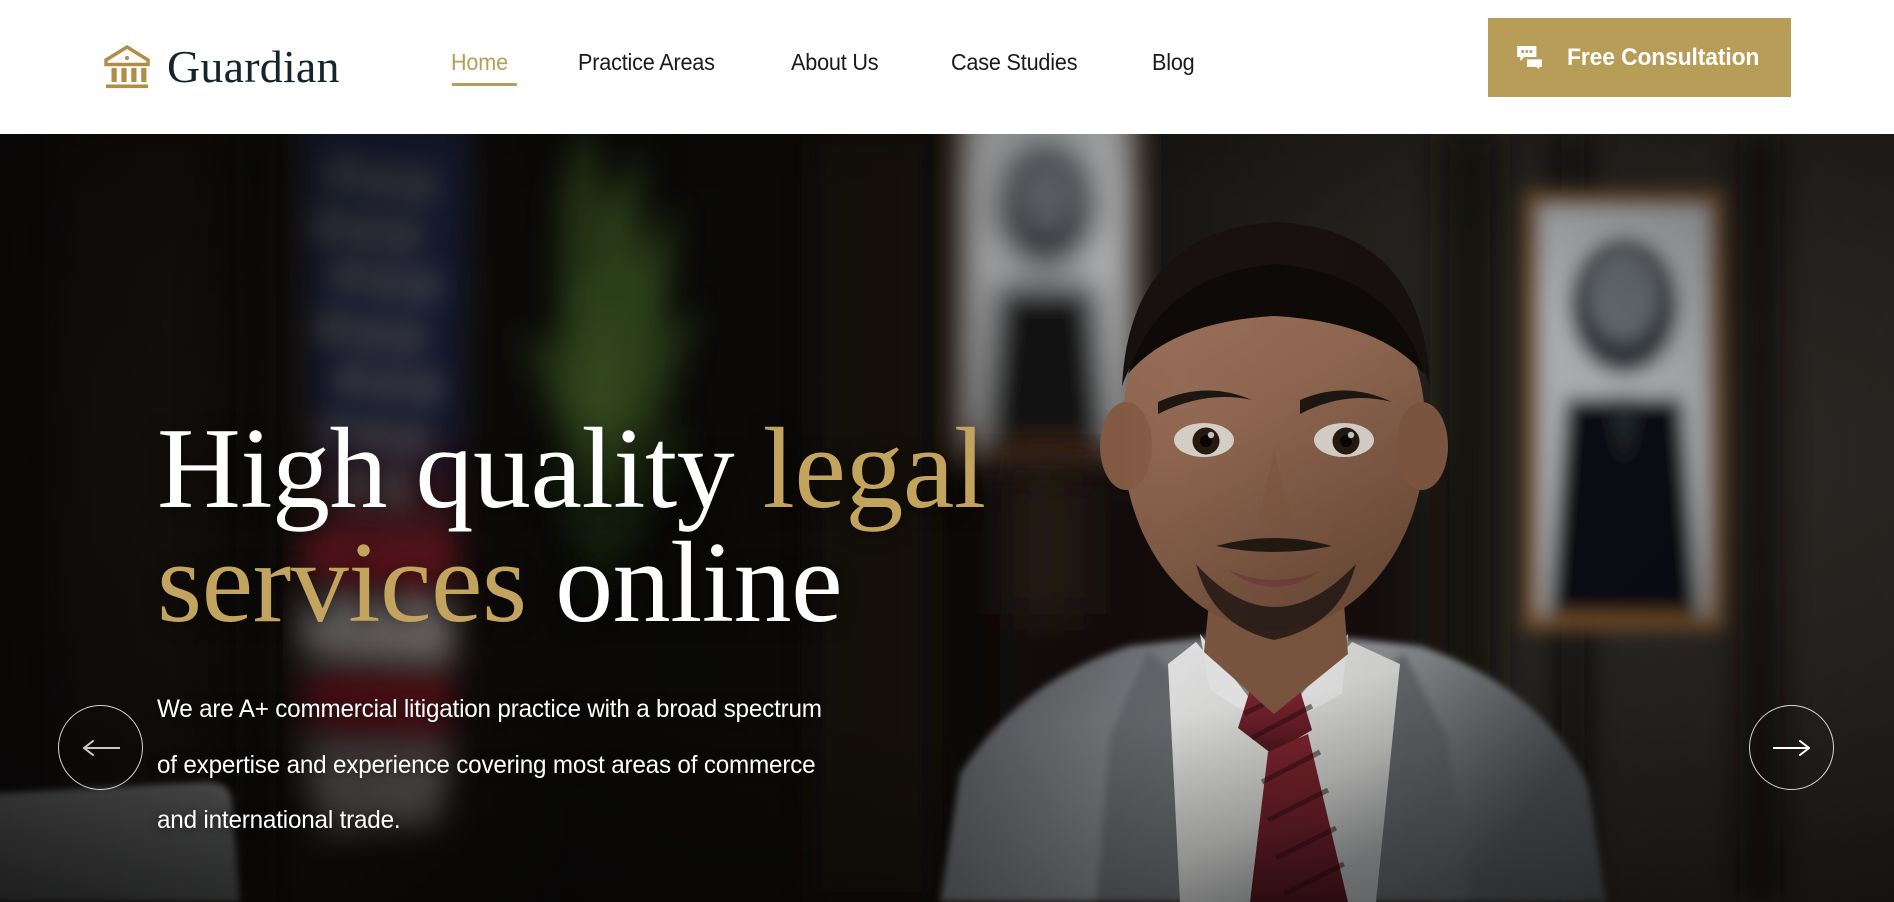 This screenshot has width=1894, height=902. What do you see at coordinates (1014, 67) in the screenshot?
I see `nav-item-case-studies: Case Studies` at bounding box center [1014, 67].